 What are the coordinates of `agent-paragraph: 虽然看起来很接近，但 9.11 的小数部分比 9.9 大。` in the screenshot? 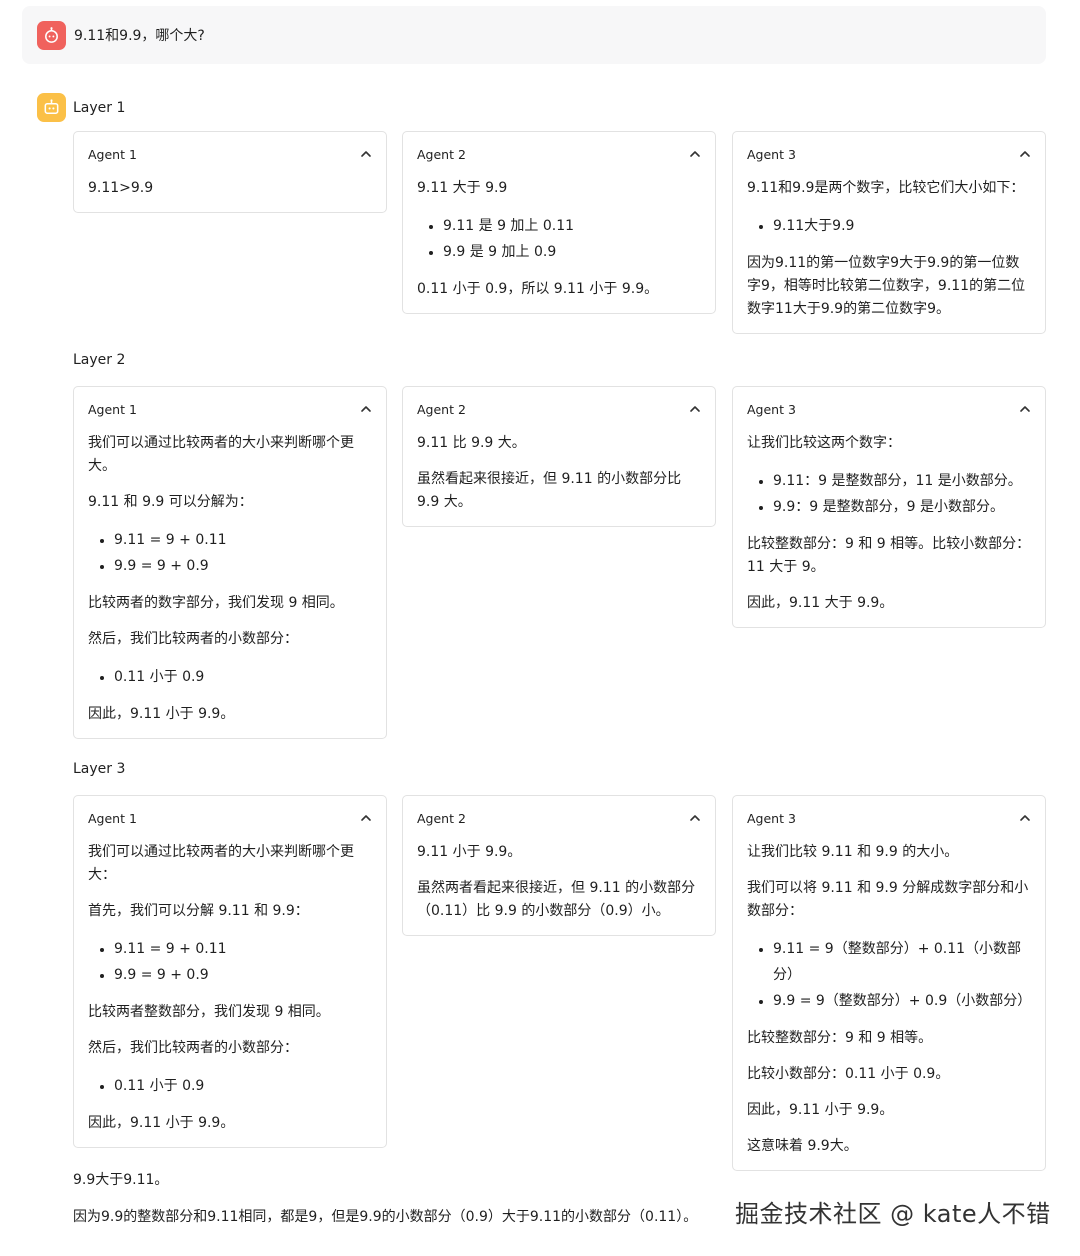 It's located at (549, 490).